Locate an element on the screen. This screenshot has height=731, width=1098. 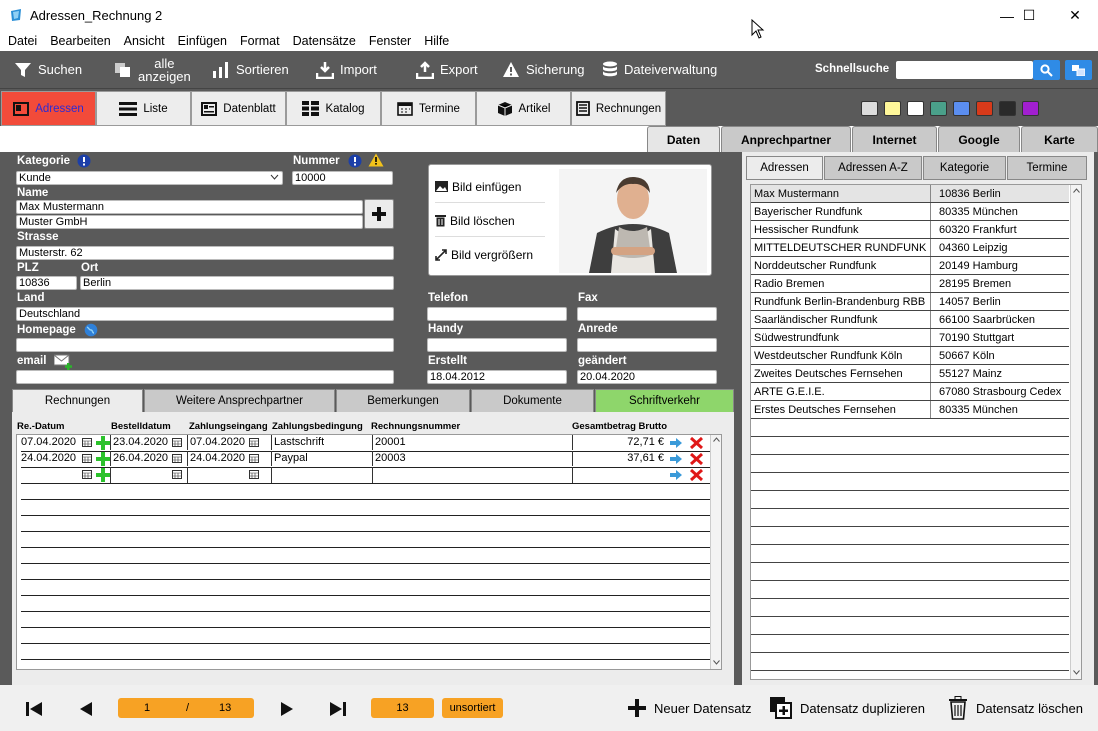
list-item: Bayerischer Rundfunk 80335 München is located at coordinates (910, 212).